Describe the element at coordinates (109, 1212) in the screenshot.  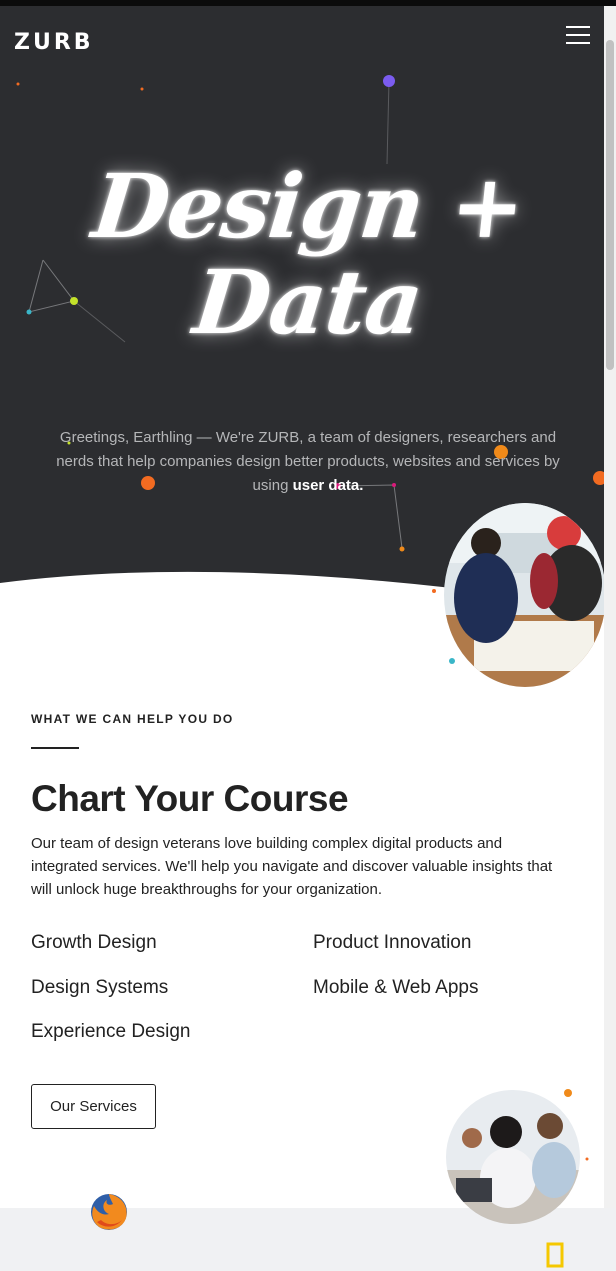
I see `firefox-logo-icon` at that location.